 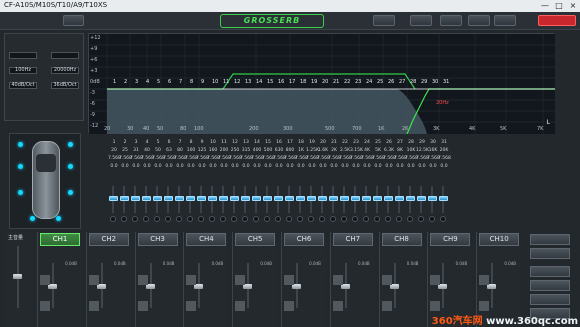 What do you see at coordinates (23, 55) in the screenshot?
I see `left-filter-type-select` at bounding box center [23, 55].